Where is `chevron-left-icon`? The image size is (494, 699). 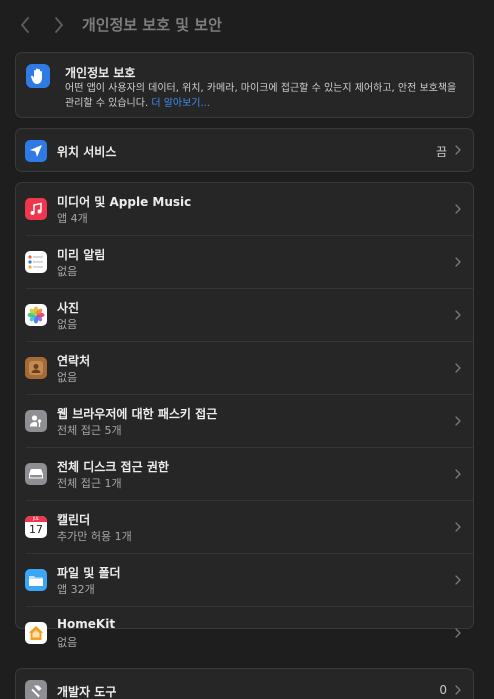 chevron-left-icon is located at coordinates (24, 25).